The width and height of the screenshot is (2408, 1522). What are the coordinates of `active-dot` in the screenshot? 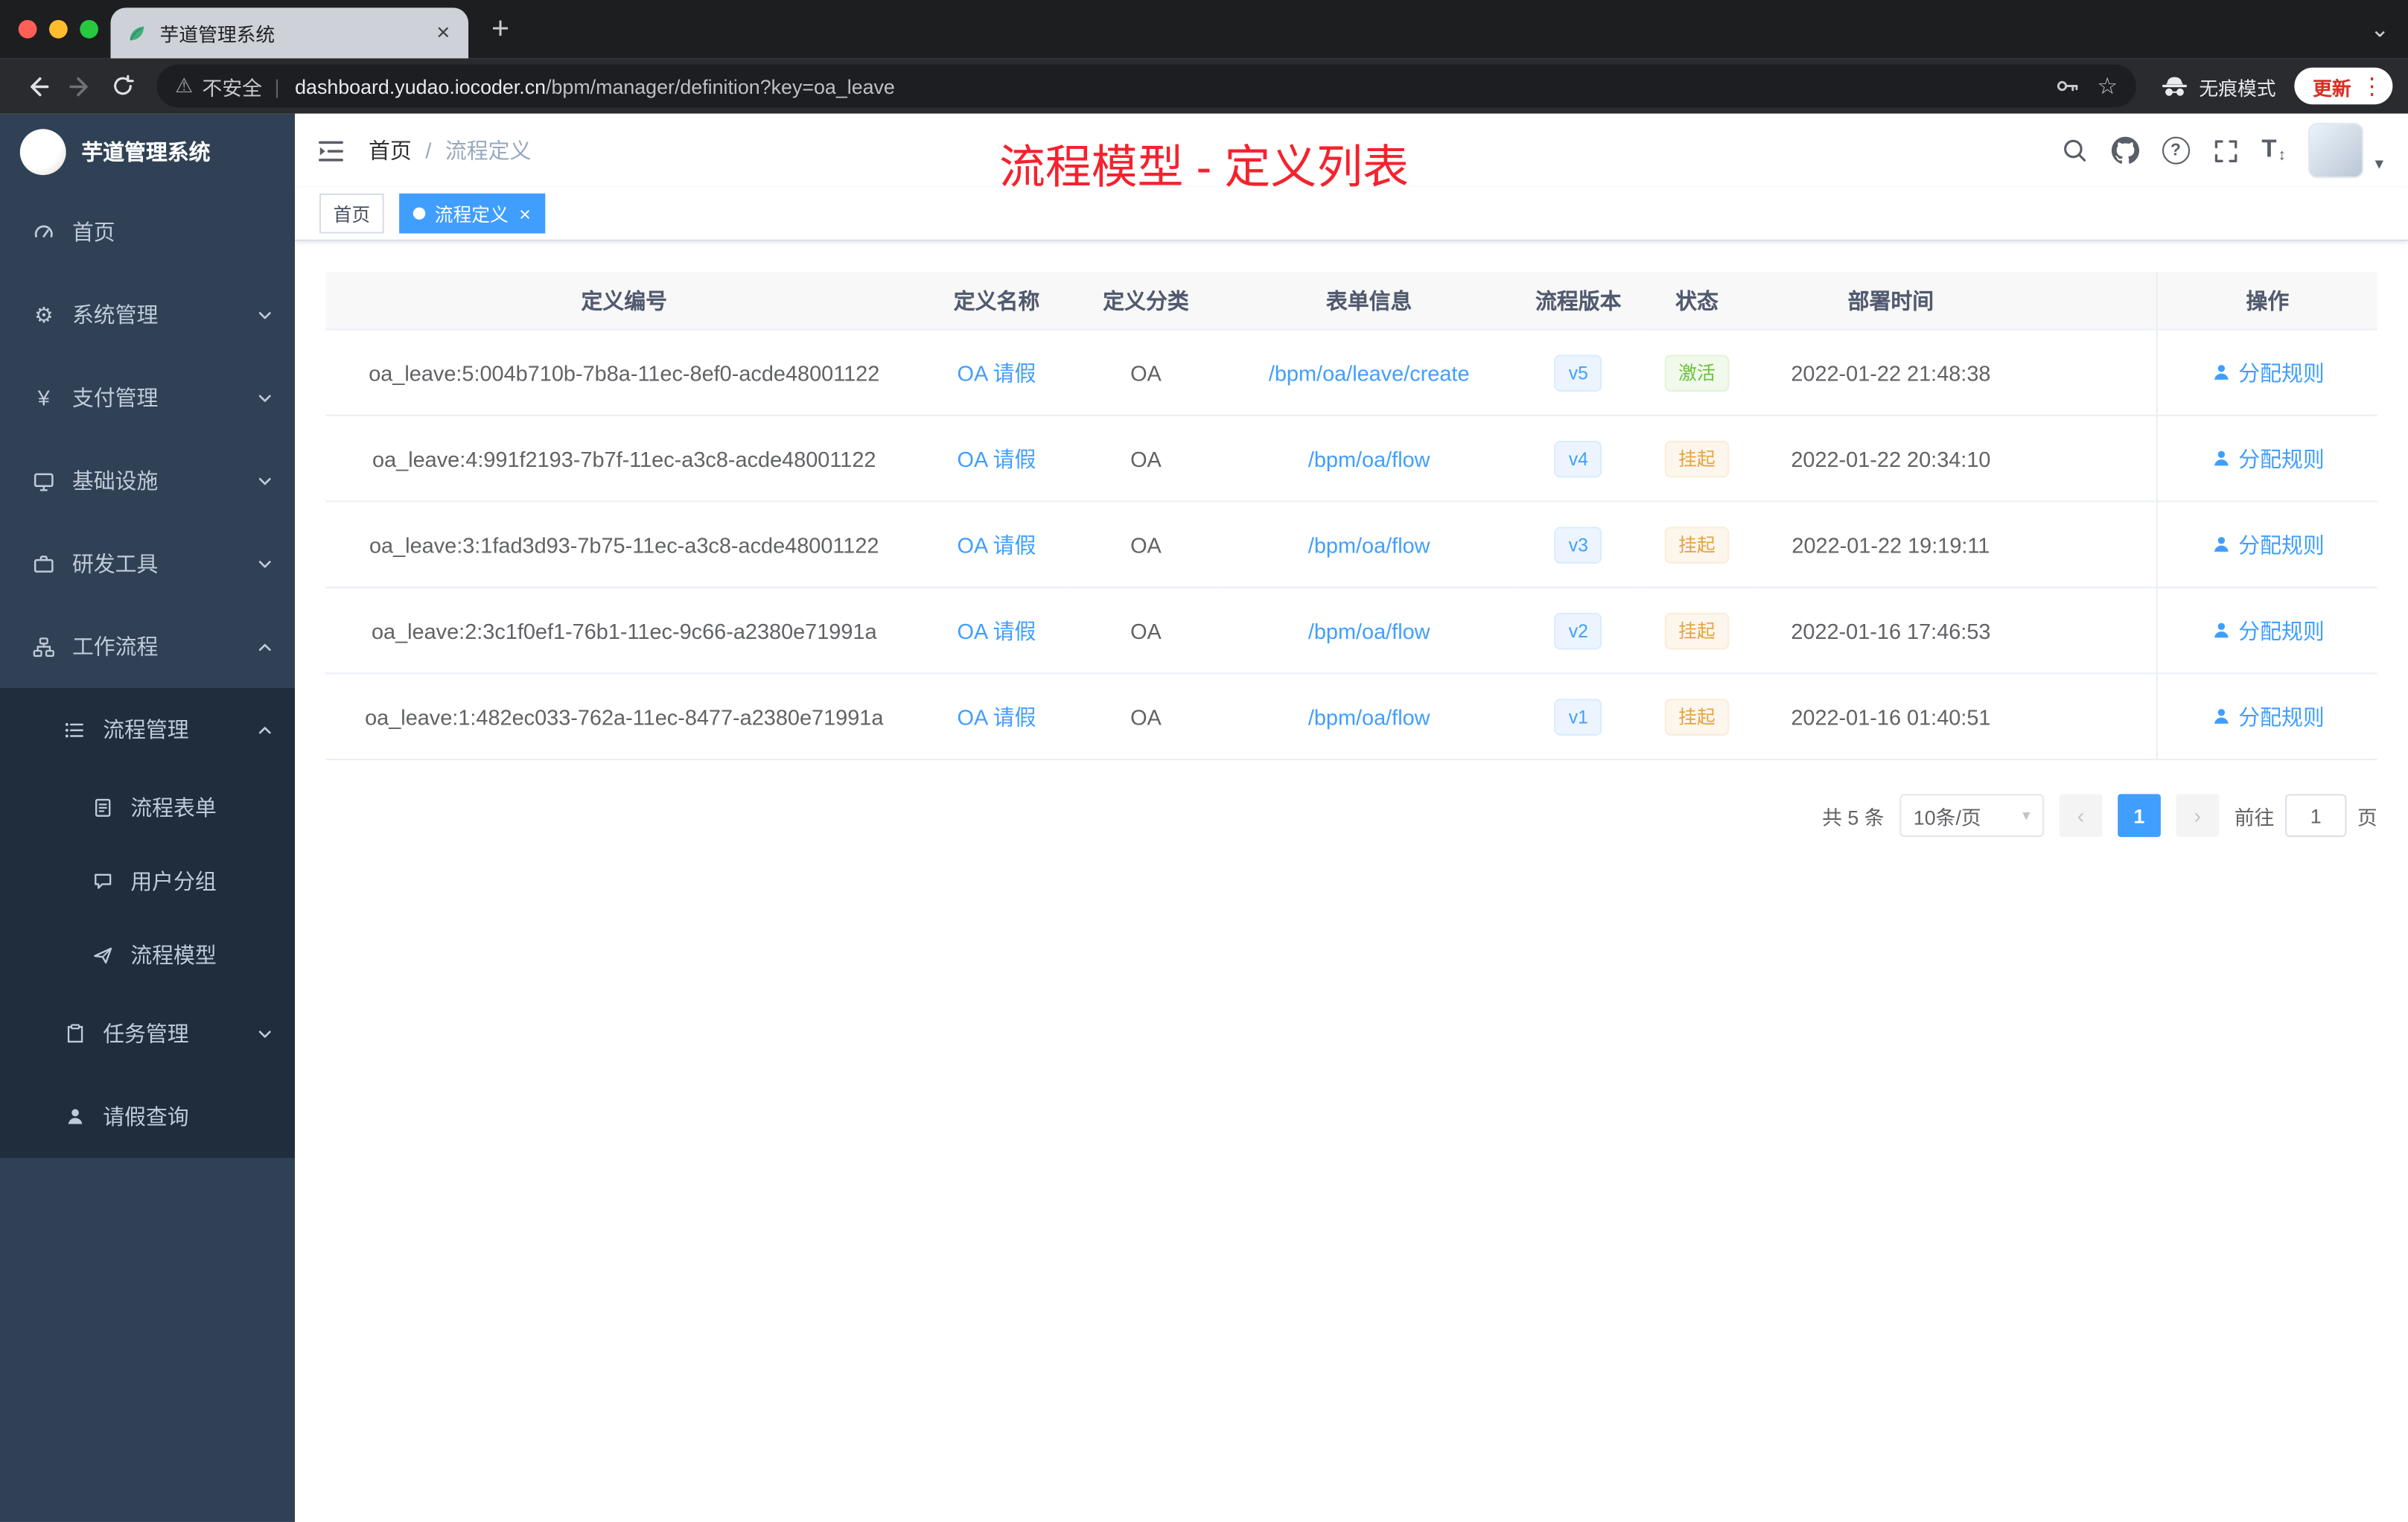 It's located at (419, 214).